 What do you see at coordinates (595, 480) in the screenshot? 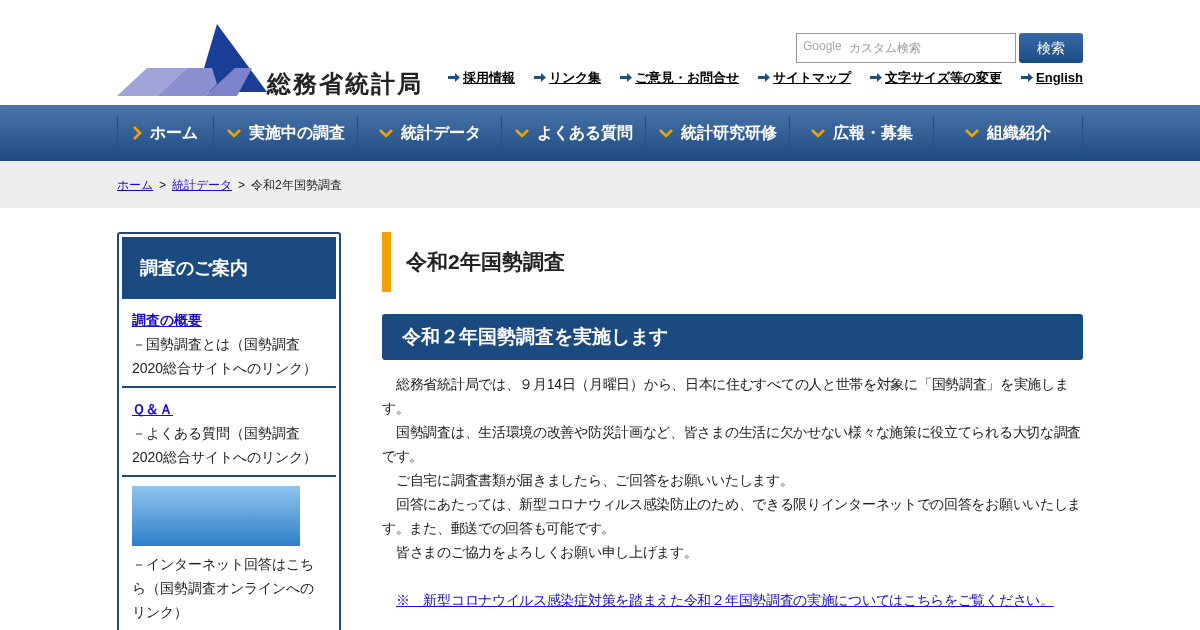
I see `body-paragraph: ご自宅に調査書類が届きましたら、ご回答をお願いいたします。` at bounding box center [595, 480].